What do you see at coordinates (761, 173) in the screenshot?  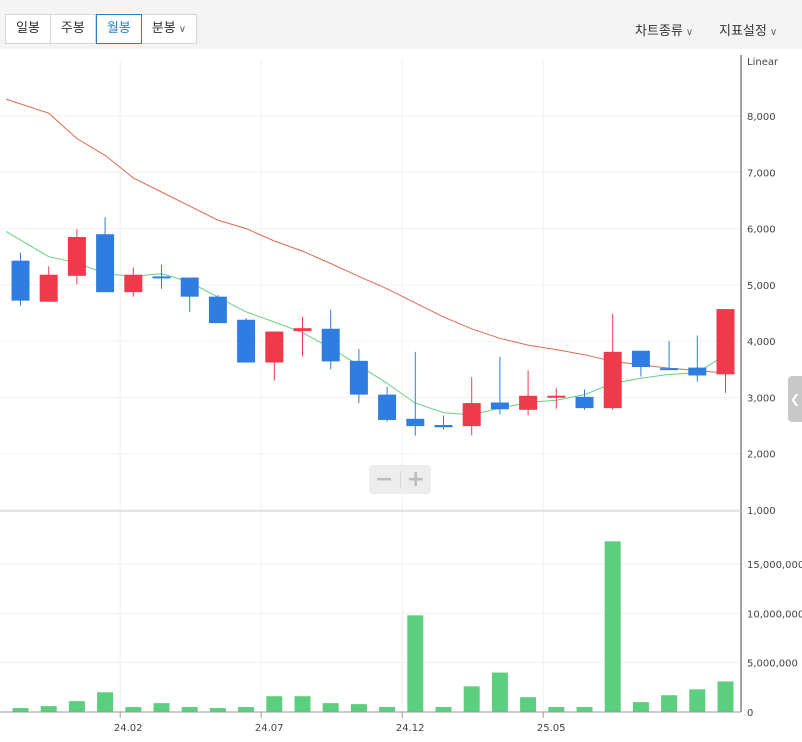 I see `price-tick-label: 7,000` at bounding box center [761, 173].